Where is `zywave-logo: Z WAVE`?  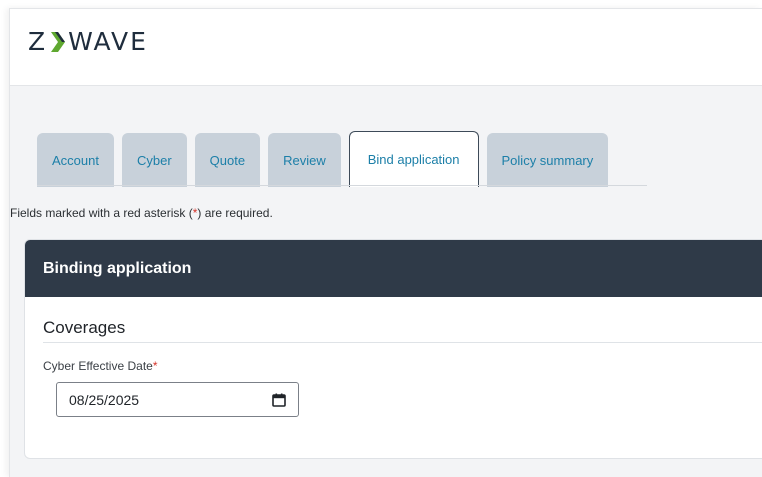 zywave-logo: Z WAVE is located at coordinates (88, 42).